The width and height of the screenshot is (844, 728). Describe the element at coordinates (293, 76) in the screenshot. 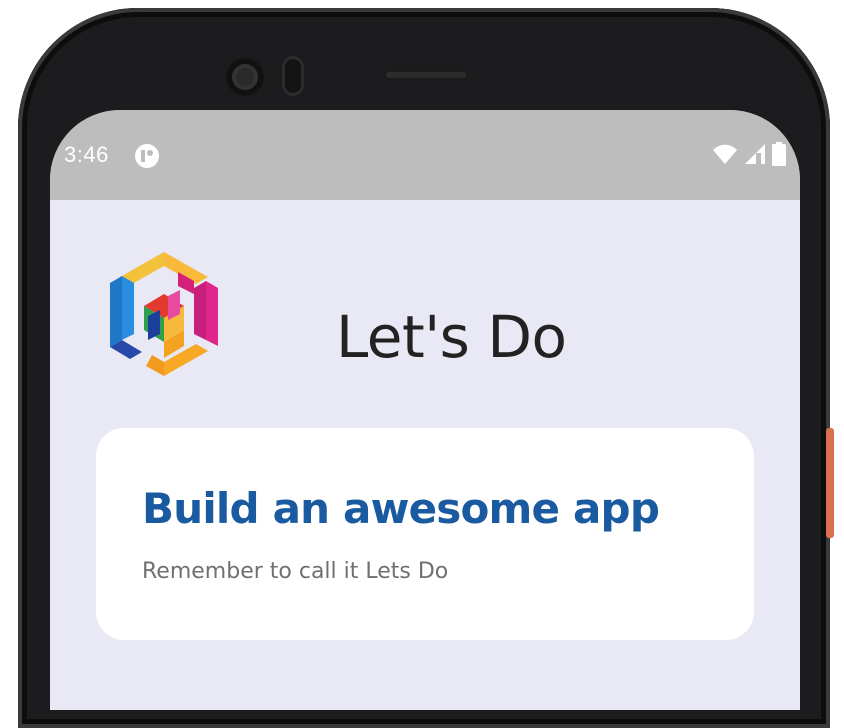

I see `proximity-sensor` at that location.